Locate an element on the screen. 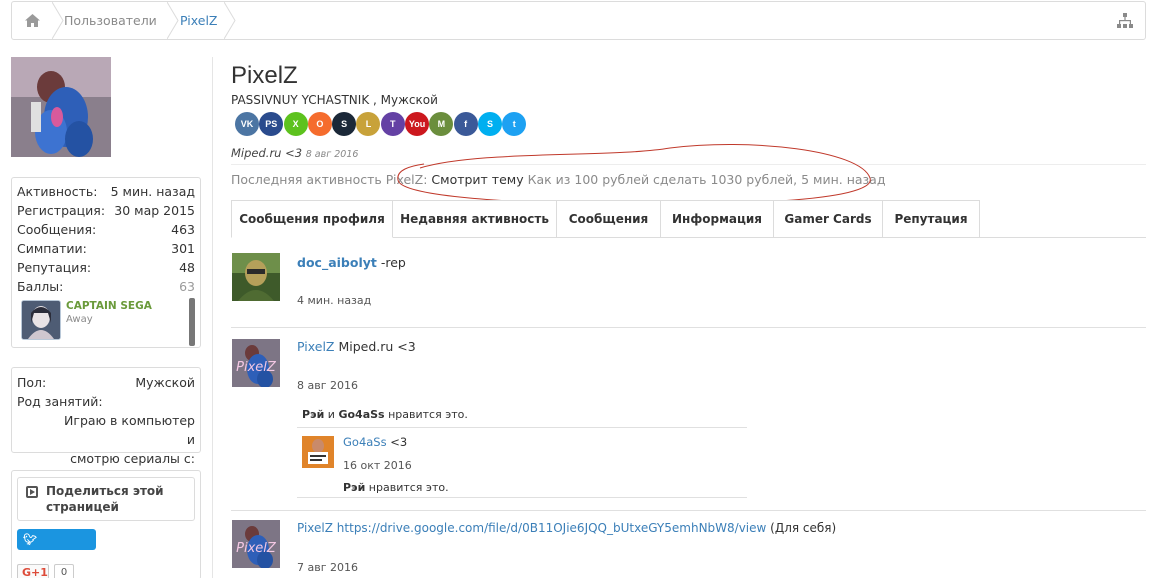  likes-suffix: нравится это. is located at coordinates (407, 487).